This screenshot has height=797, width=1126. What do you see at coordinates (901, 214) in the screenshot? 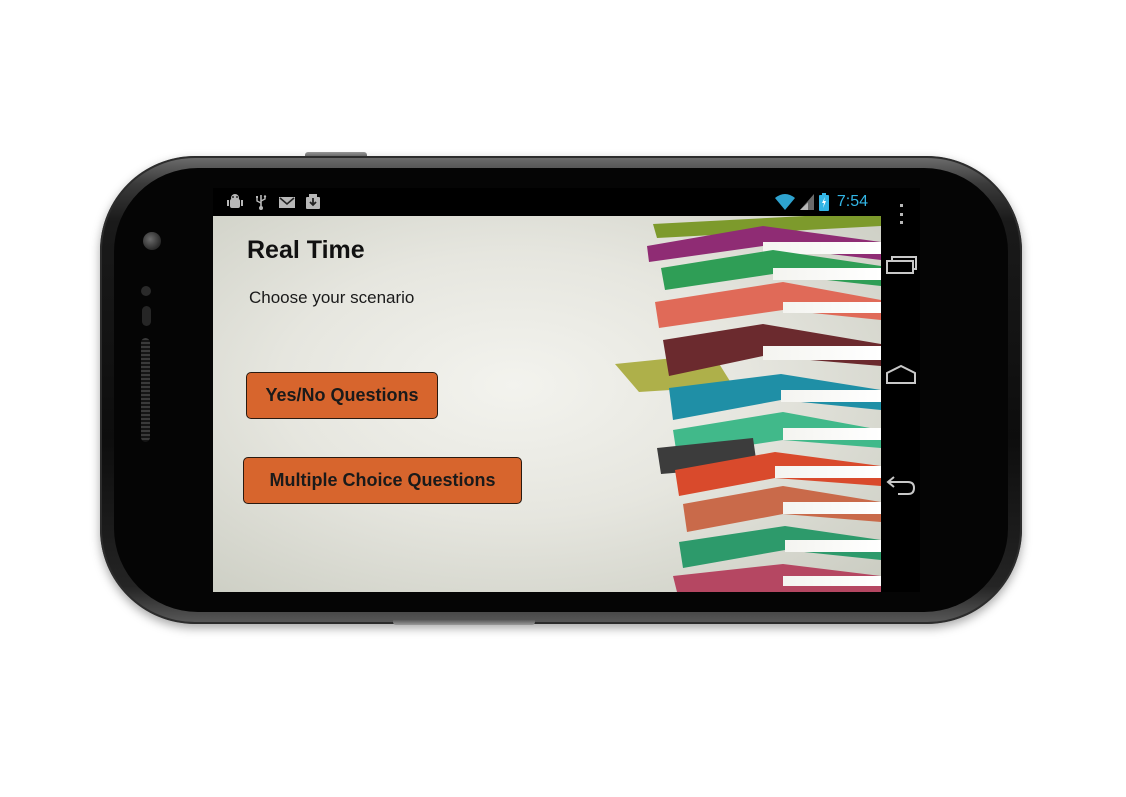
I see `menu-overflow-icon` at bounding box center [901, 214].